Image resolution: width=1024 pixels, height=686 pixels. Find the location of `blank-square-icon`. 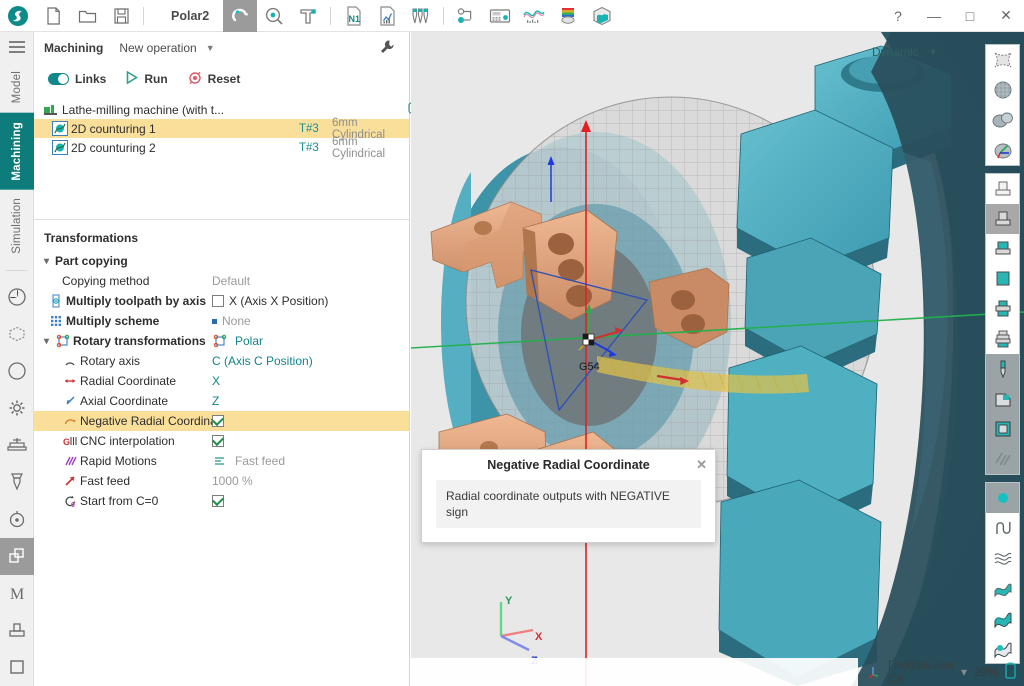

blank-square-icon is located at coordinates (17, 667).